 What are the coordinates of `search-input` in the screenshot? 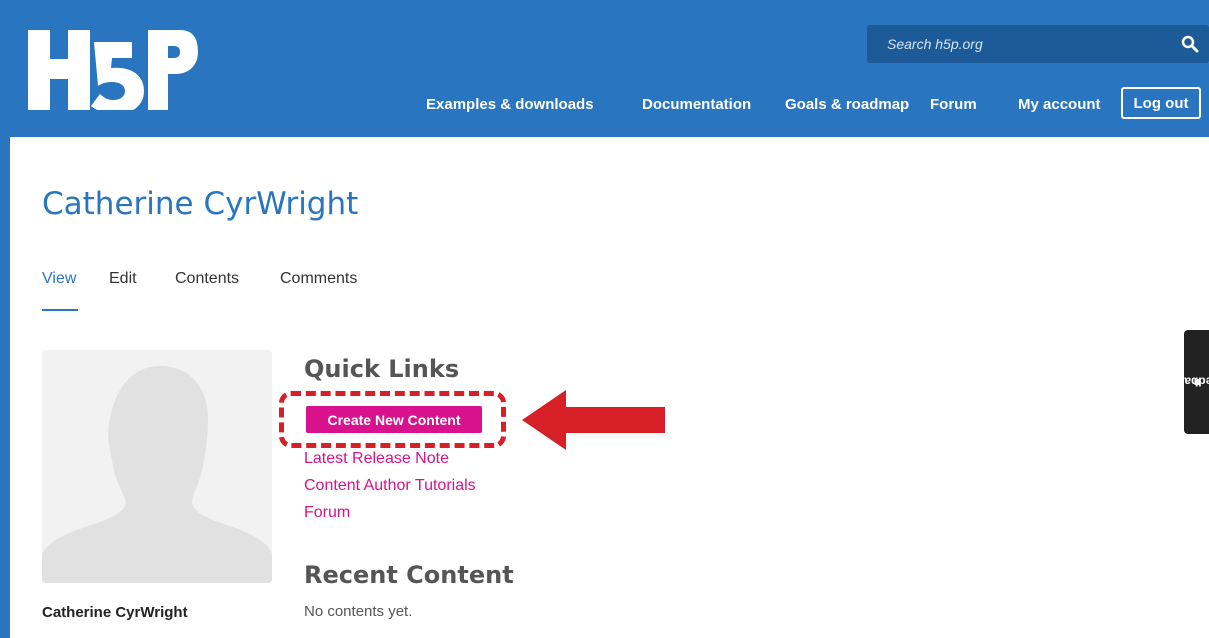 It's located at (1017, 44).